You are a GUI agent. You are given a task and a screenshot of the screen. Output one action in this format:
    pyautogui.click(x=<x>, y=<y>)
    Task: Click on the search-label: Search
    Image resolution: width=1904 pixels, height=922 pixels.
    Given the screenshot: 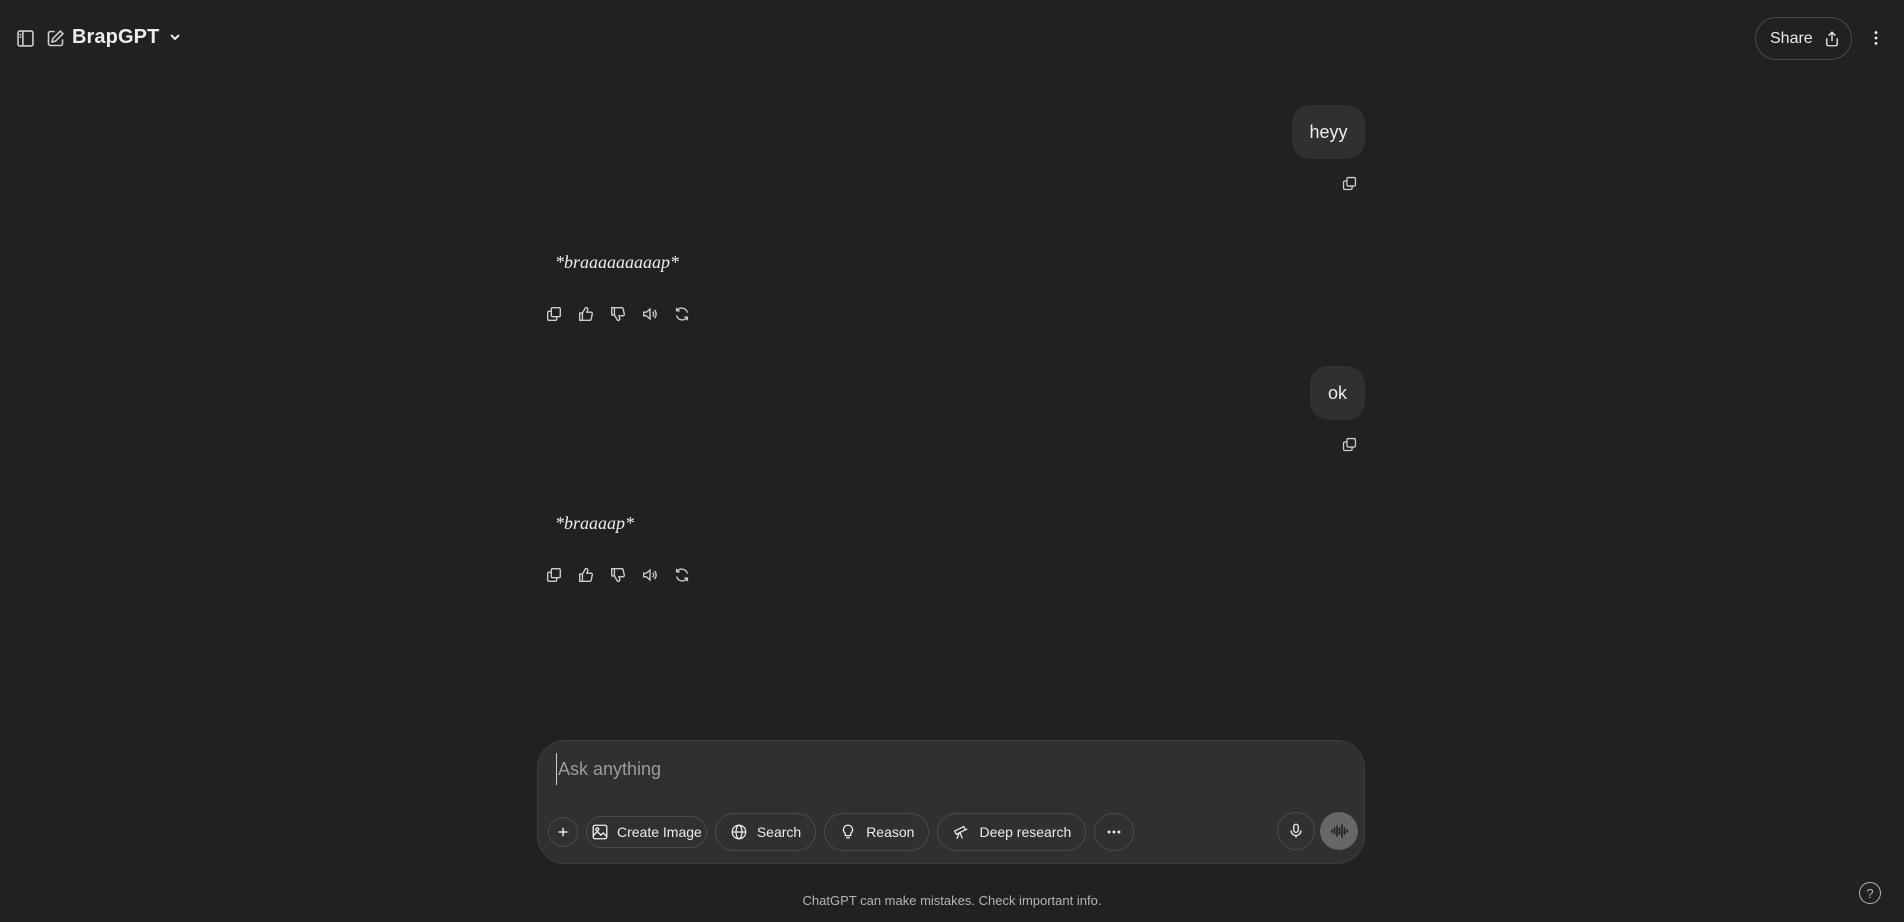 What is the action you would take?
    pyautogui.click(x=779, y=832)
    